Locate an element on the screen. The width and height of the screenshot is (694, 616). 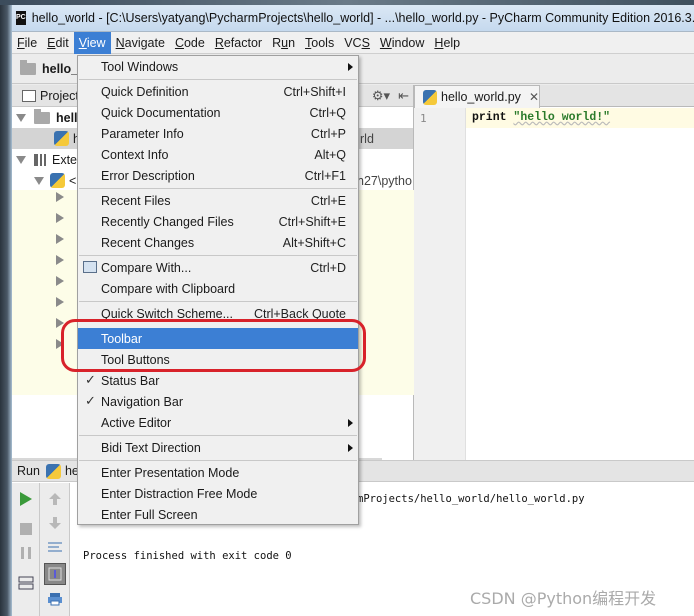
menu-item-context-info: Context Info Alt+Q is located at coordinates (218, 154).